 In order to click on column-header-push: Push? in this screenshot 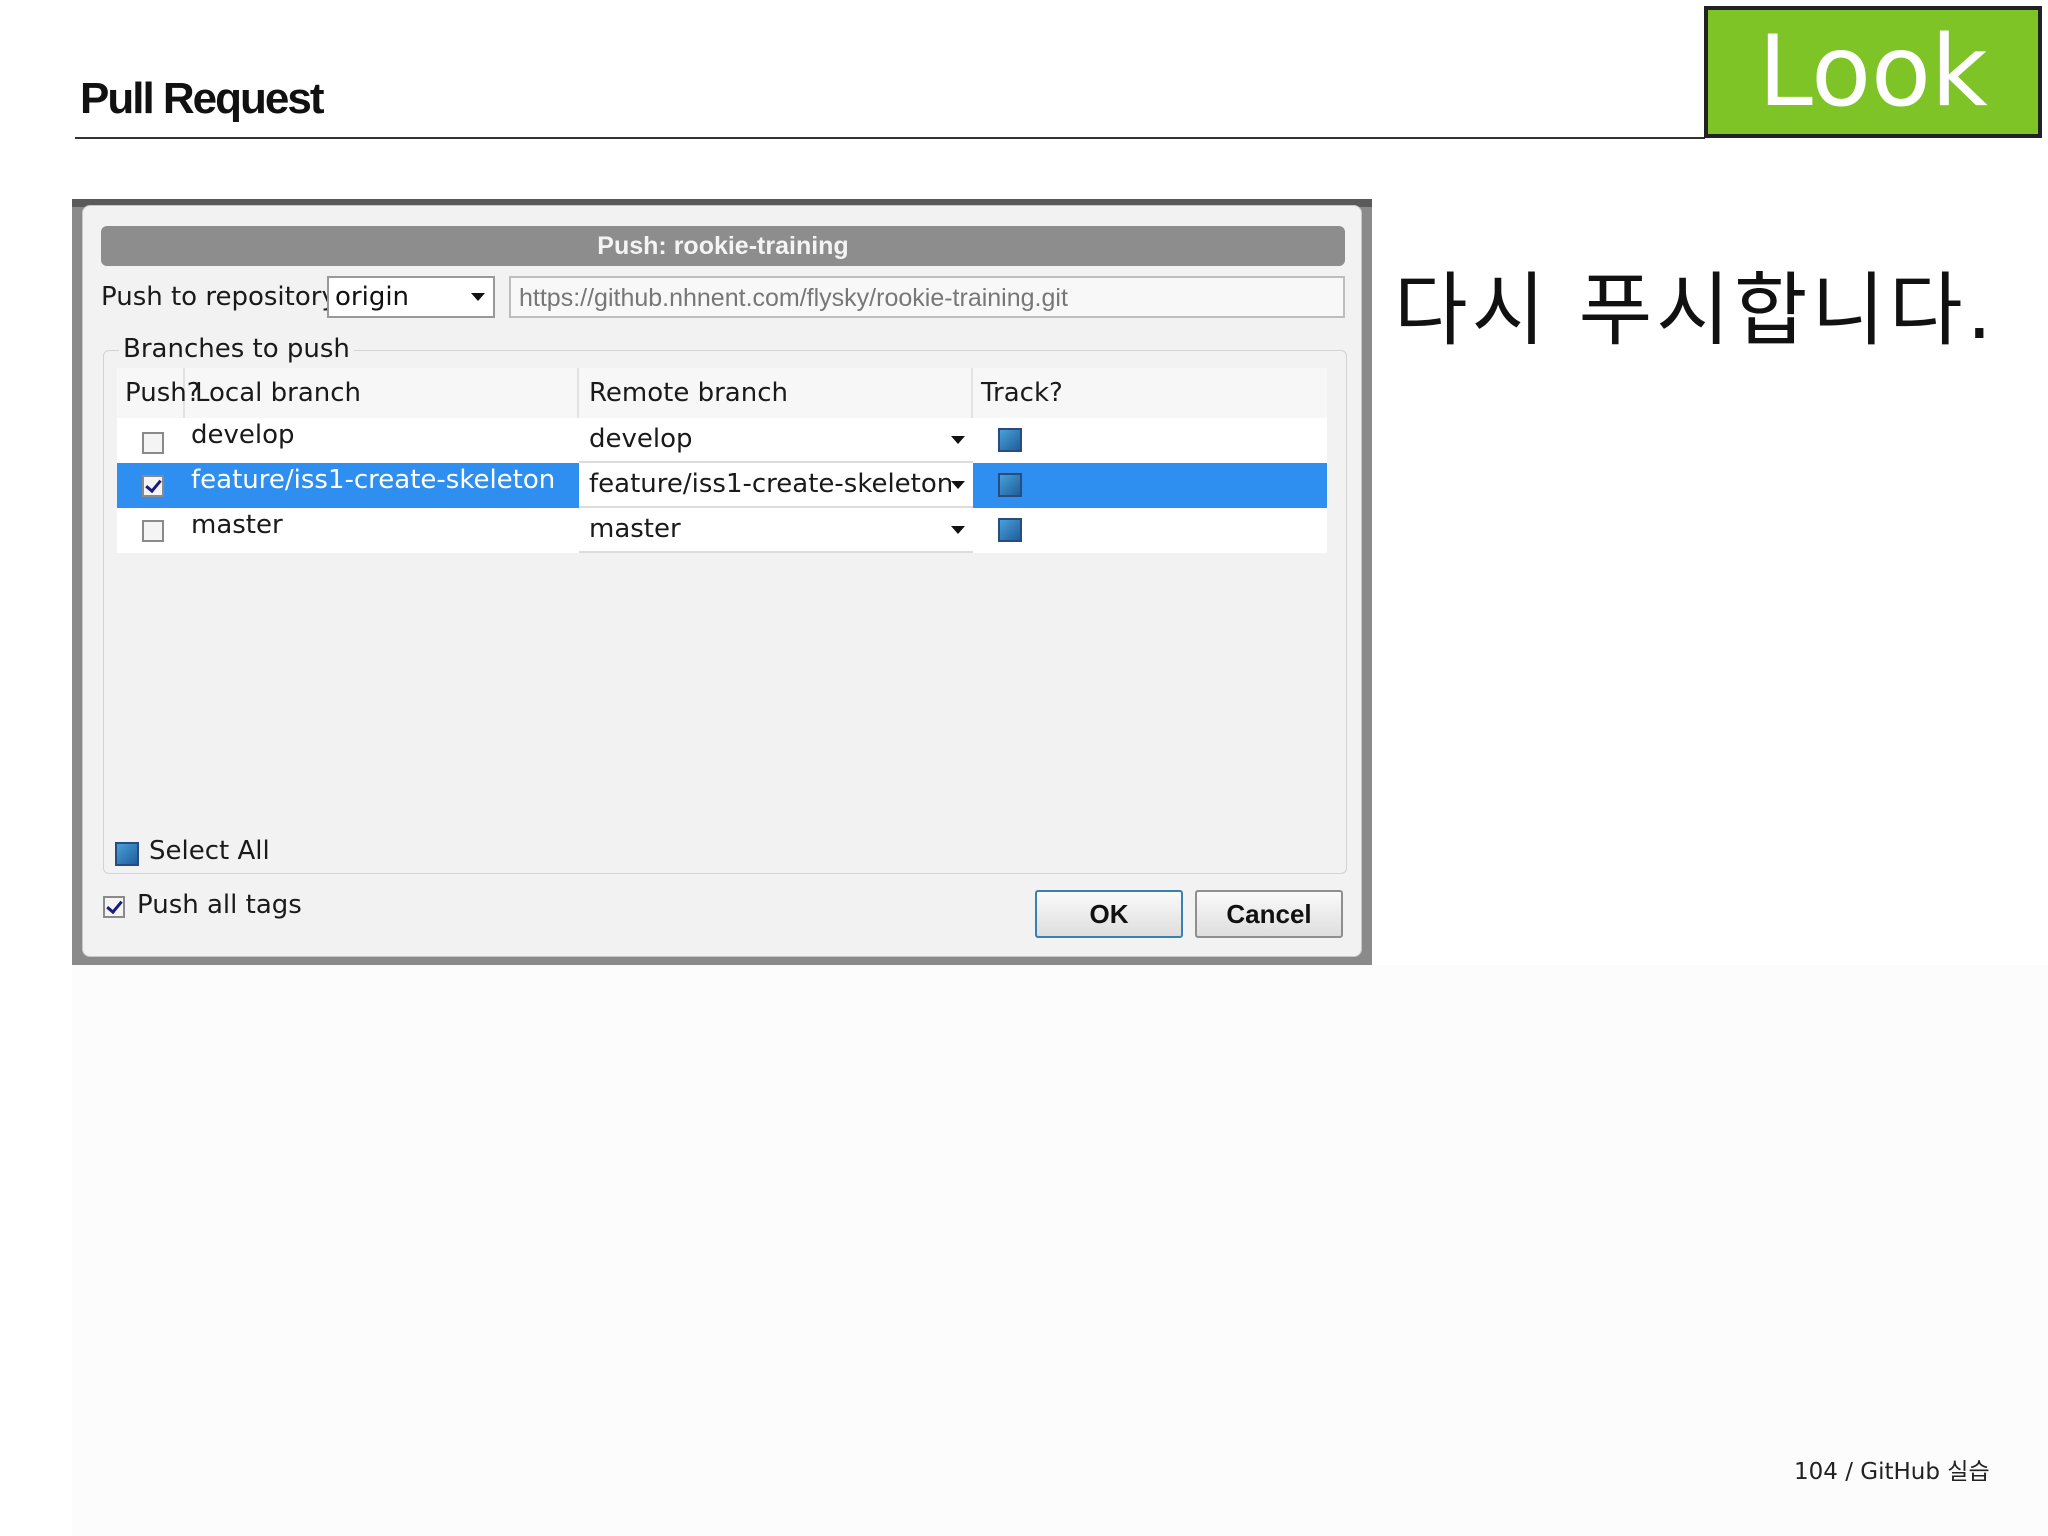, I will do `click(159, 393)`.